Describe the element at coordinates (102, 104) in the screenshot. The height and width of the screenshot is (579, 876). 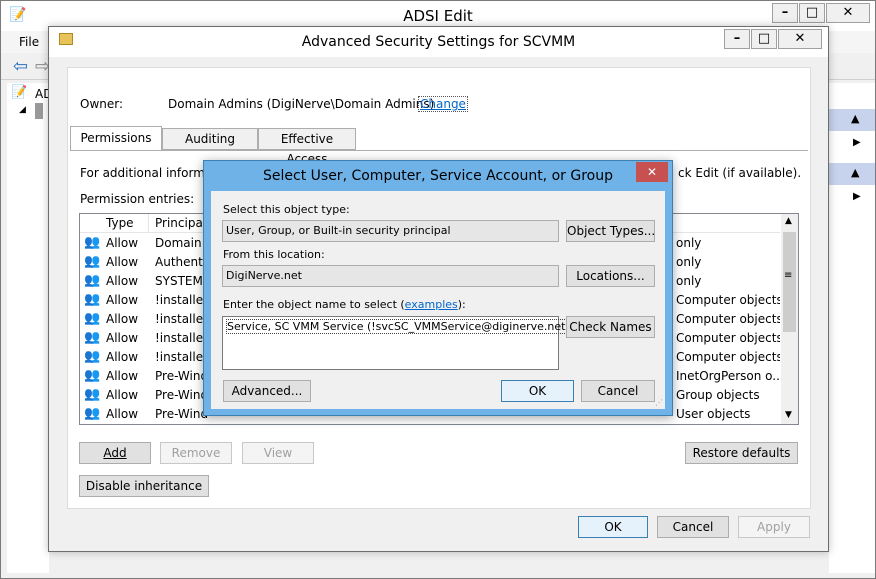
I see `owner-label: Owner:` at that location.